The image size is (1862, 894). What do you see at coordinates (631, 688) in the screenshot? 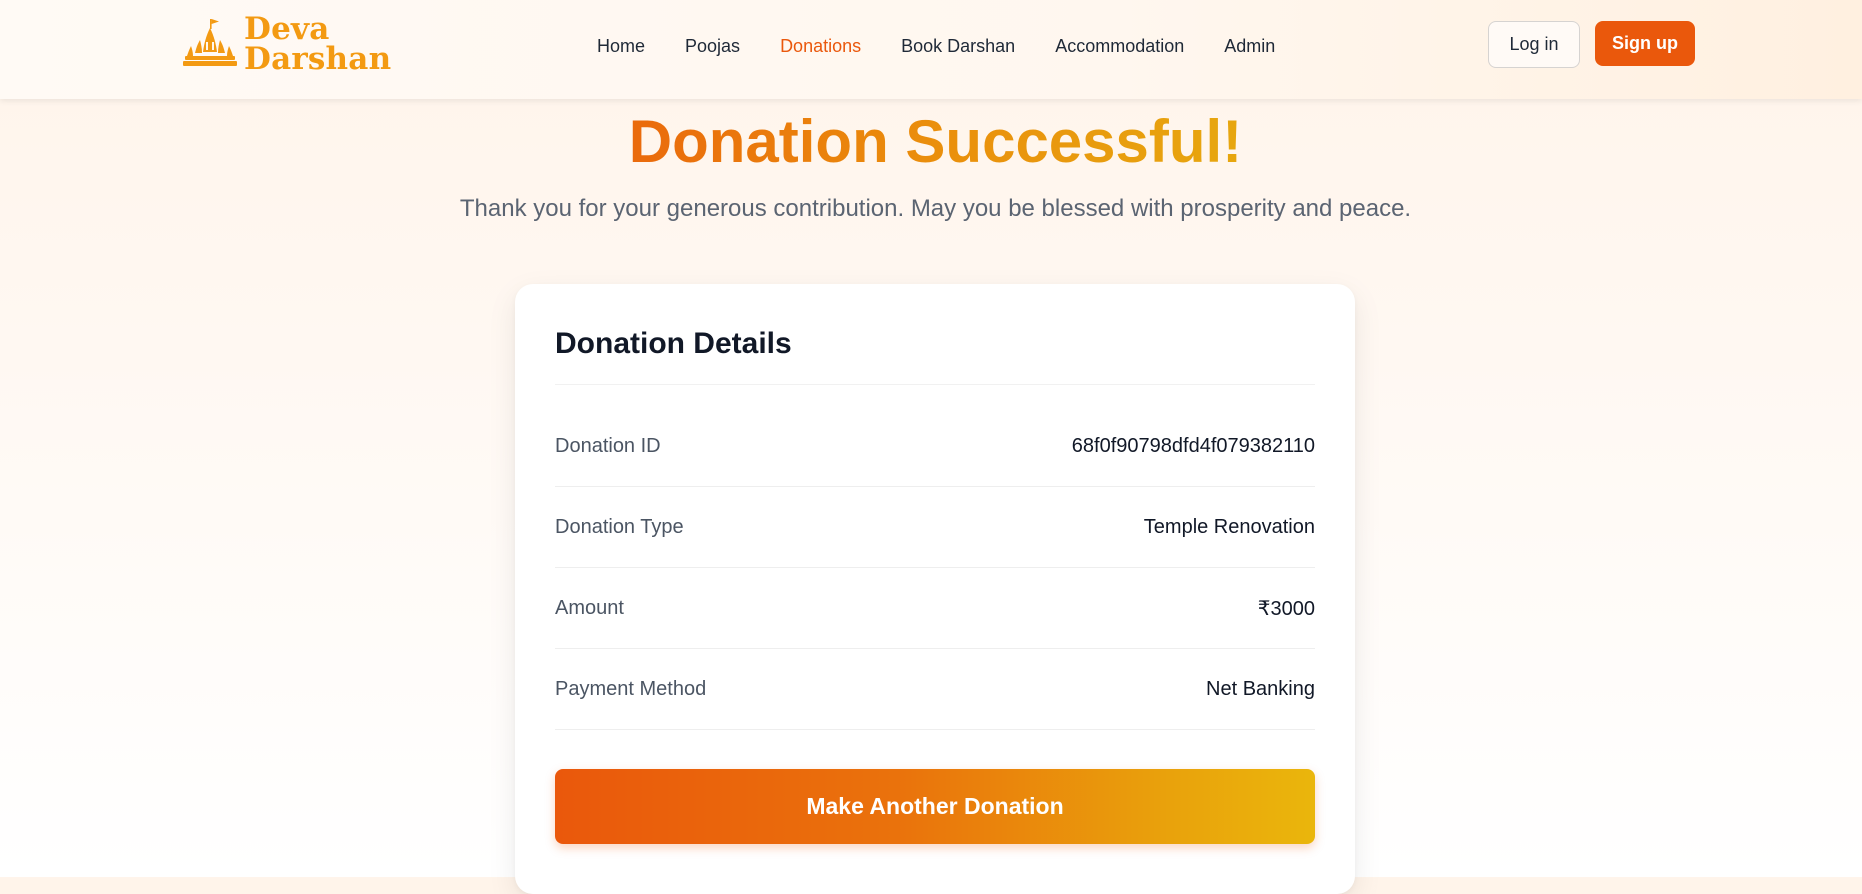
I see `detail-label: Payment Method` at bounding box center [631, 688].